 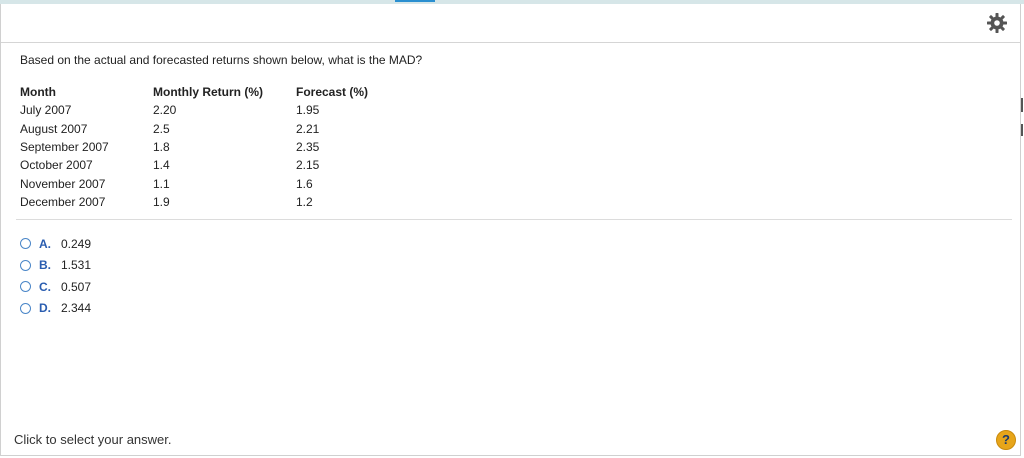 What do you see at coordinates (308, 128) in the screenshot?
I see `forecast-cell: 2.21` at bounding box center [308, 128].